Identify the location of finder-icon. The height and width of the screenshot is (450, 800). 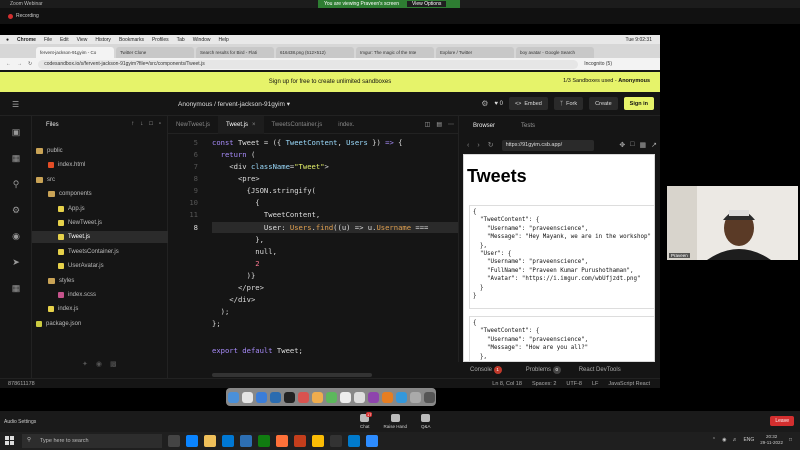
(233, 397).